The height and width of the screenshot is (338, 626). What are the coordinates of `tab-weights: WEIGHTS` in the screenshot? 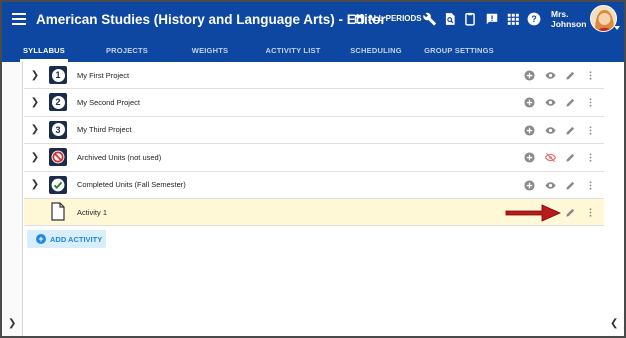 It's located at (210, 50).